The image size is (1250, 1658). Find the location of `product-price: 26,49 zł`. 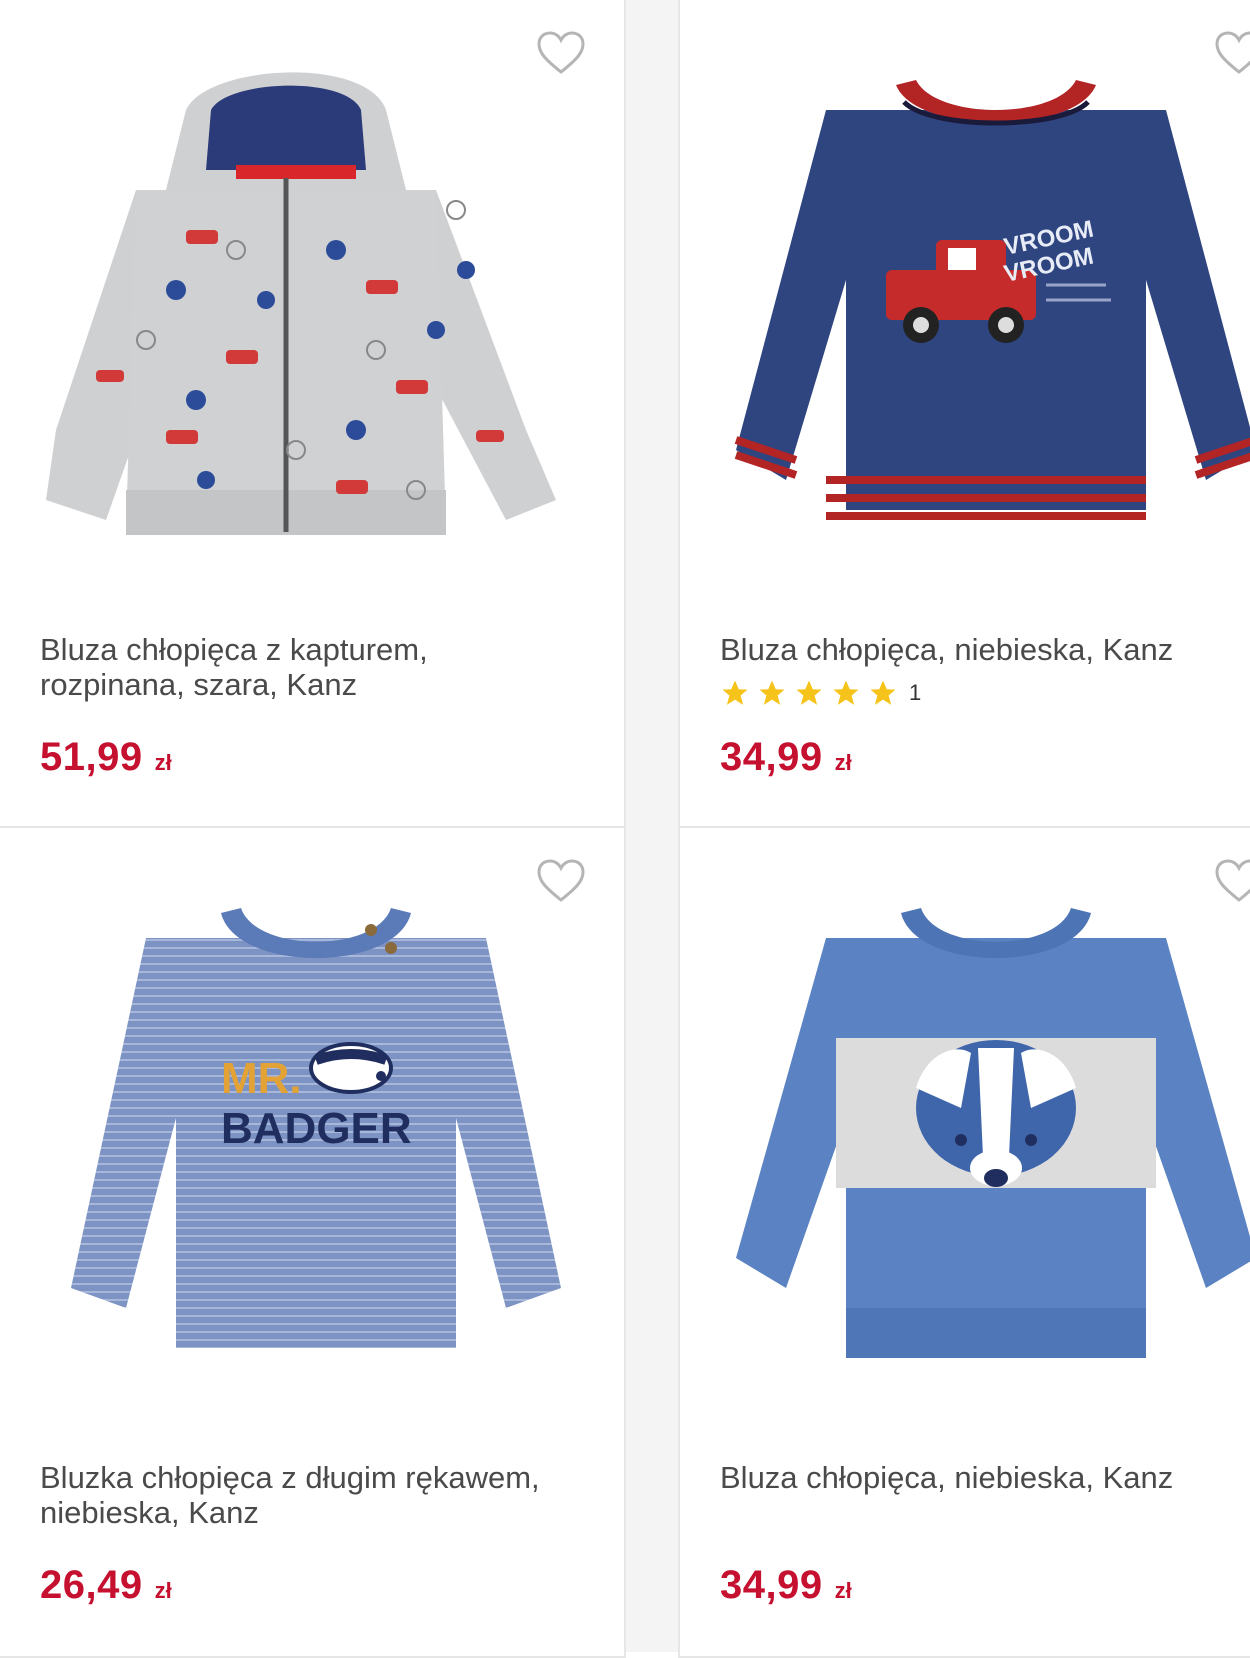

product-price: 26,49 zł is located at coordinates (106, 1585).